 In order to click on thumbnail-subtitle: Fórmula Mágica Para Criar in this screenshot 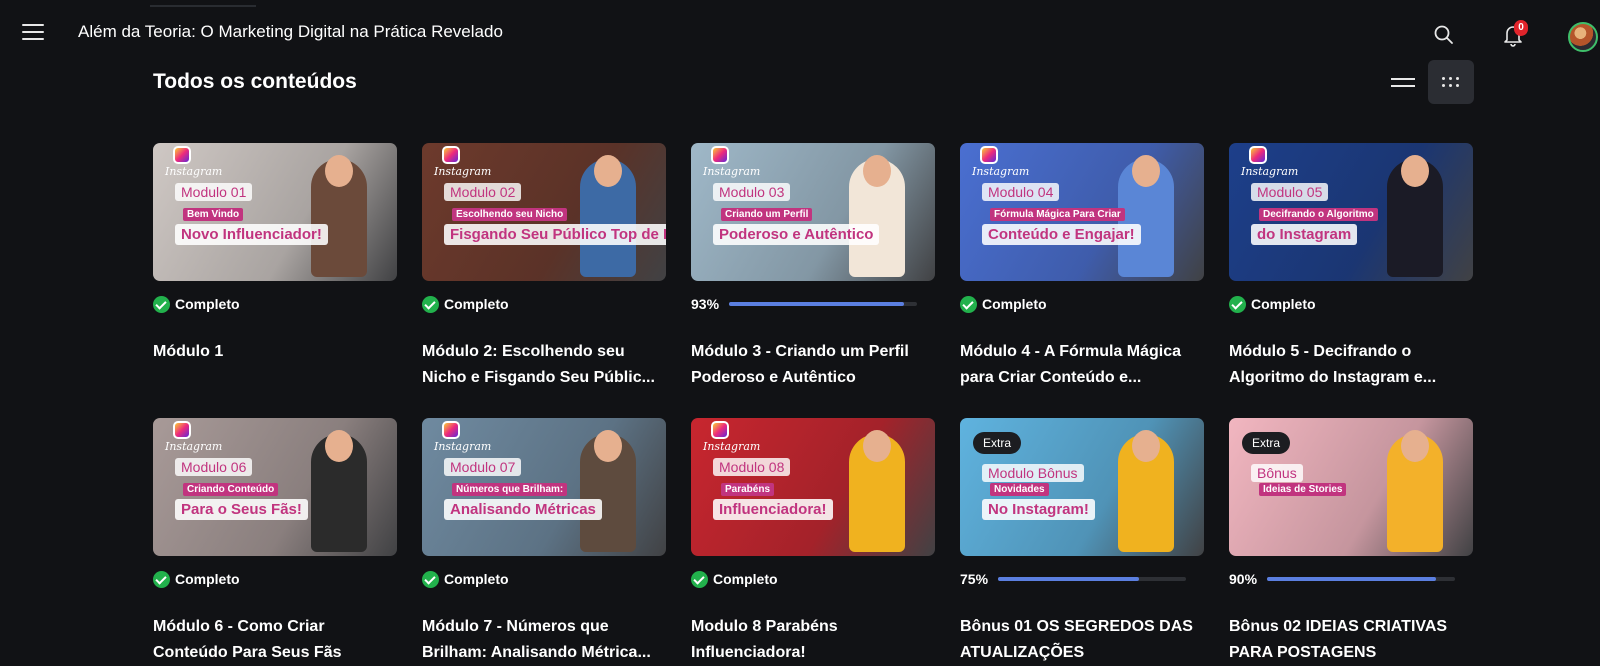, I will do `click(1057, 214)`.